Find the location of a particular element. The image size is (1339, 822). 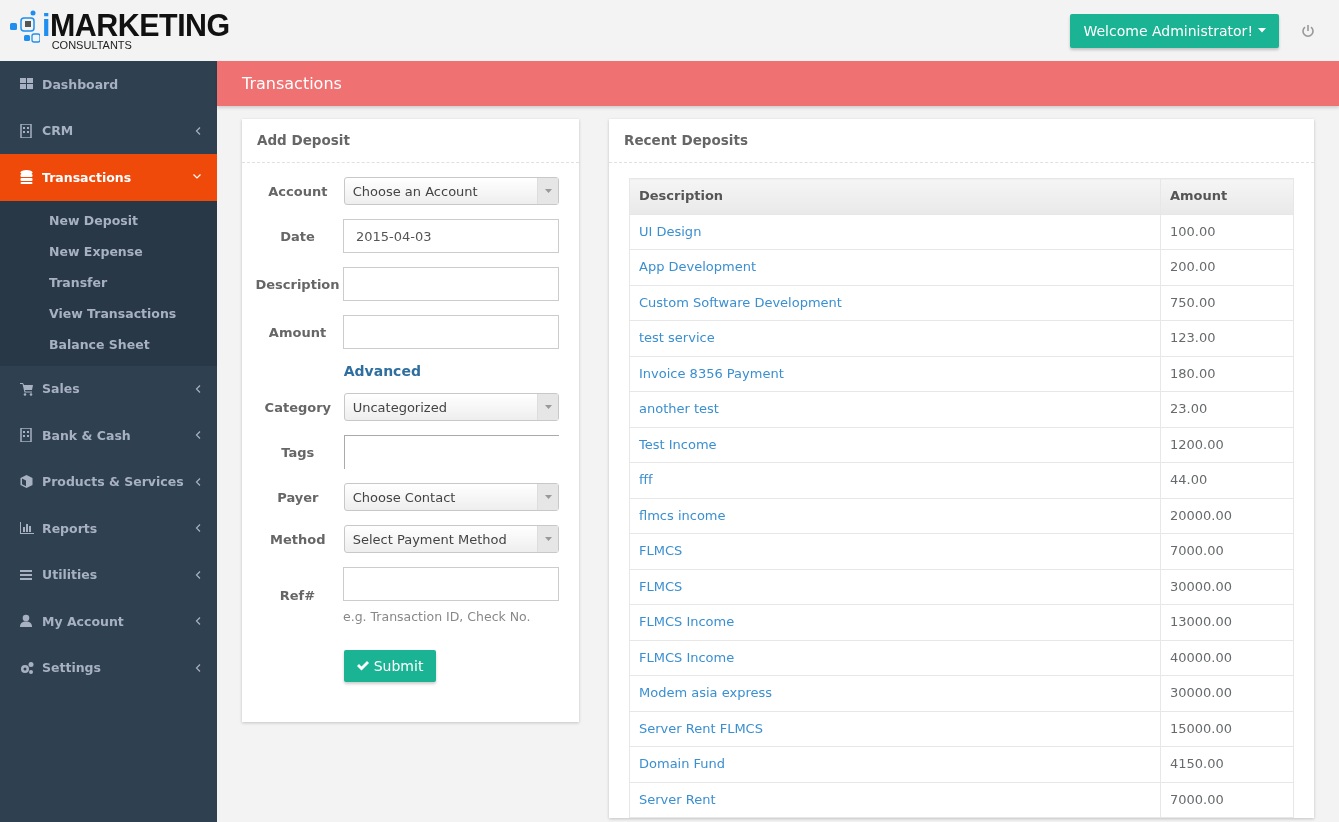

sidebar-item: Reports is located at coordinates (108, 528).